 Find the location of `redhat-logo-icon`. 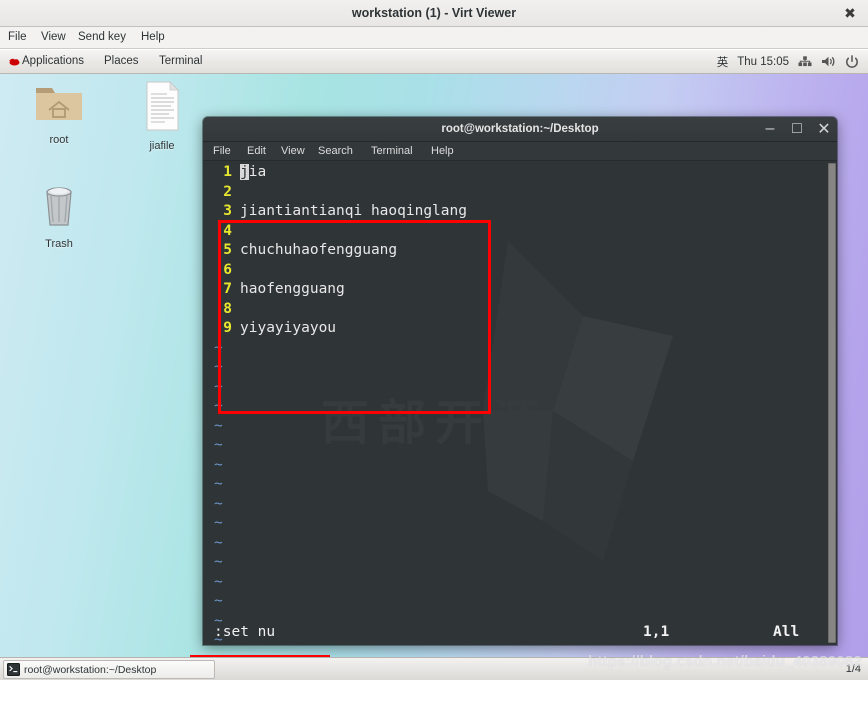

redhat-logo-icon is located at coordinates (14, 62).